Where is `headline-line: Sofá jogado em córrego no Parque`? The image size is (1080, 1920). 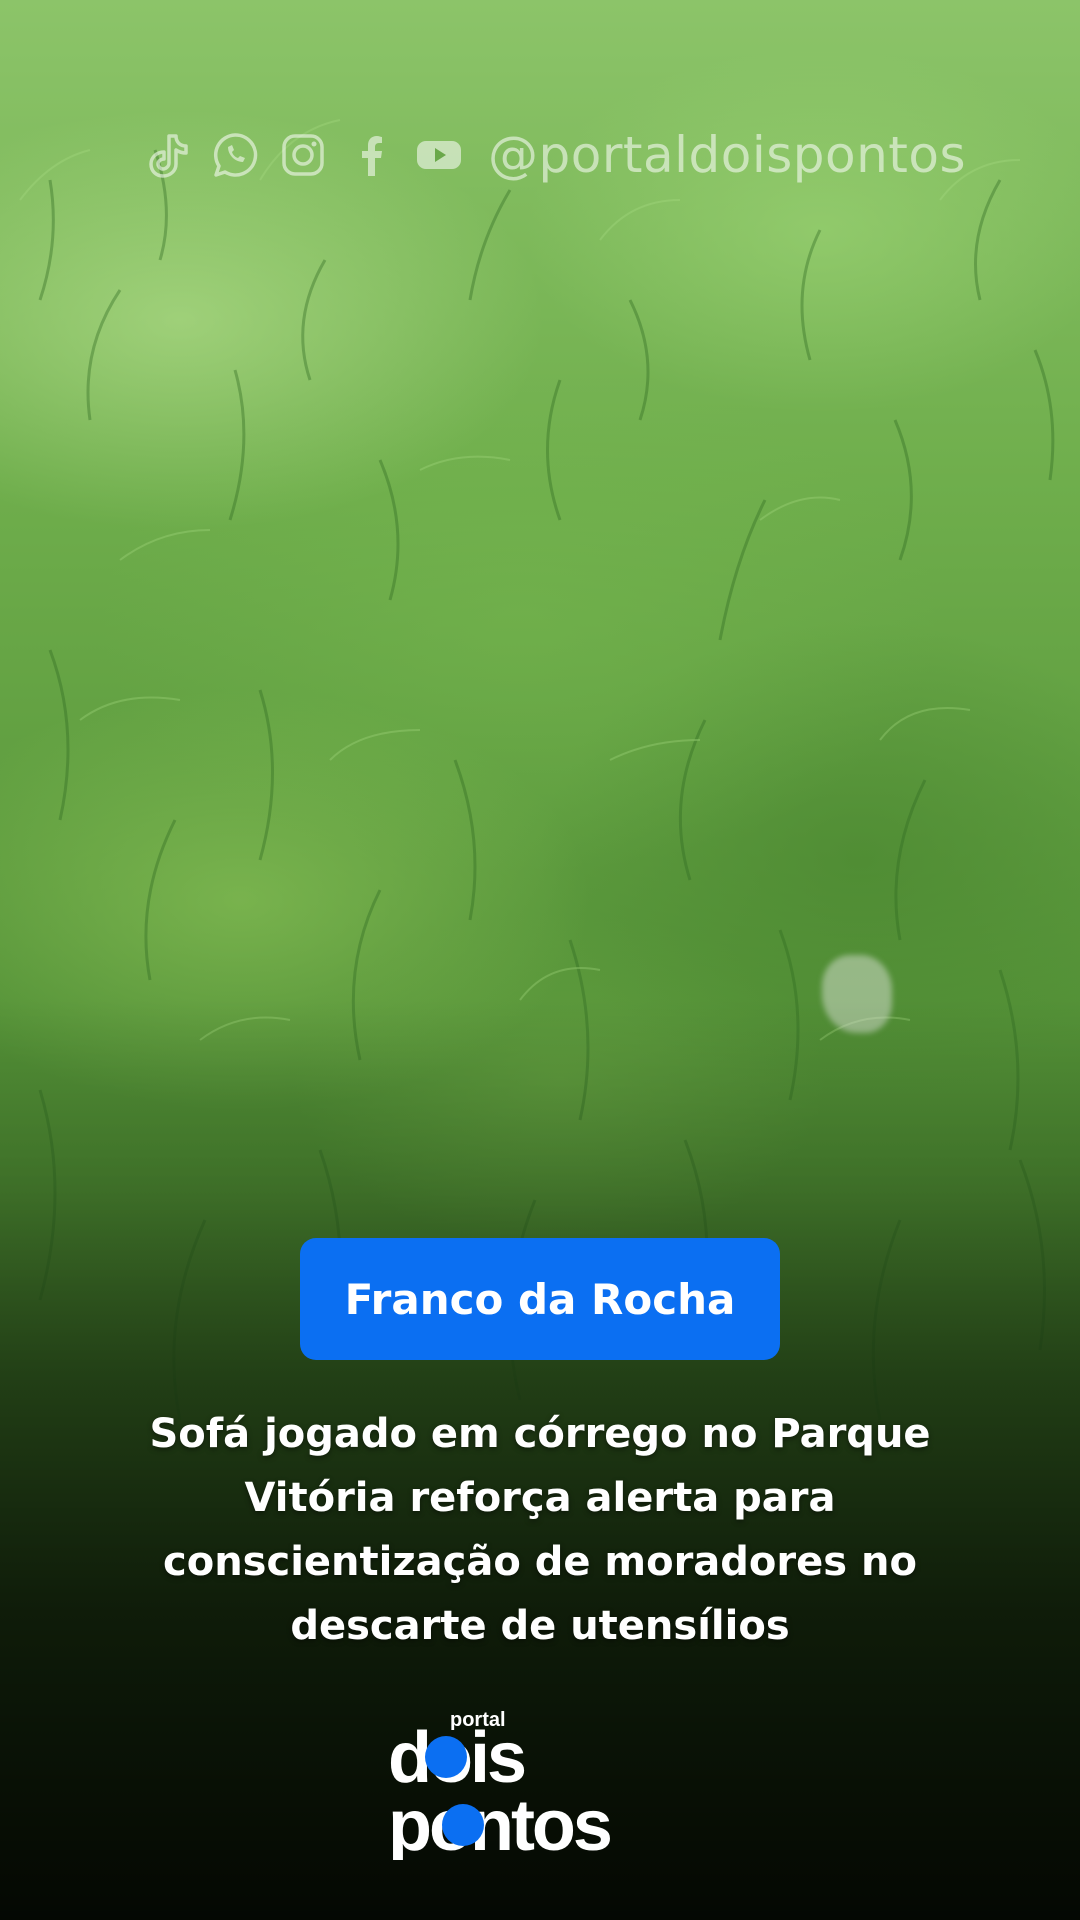
headline-line: Sofá jogado em córrego no Parque is located at coordinates (540, 1434).